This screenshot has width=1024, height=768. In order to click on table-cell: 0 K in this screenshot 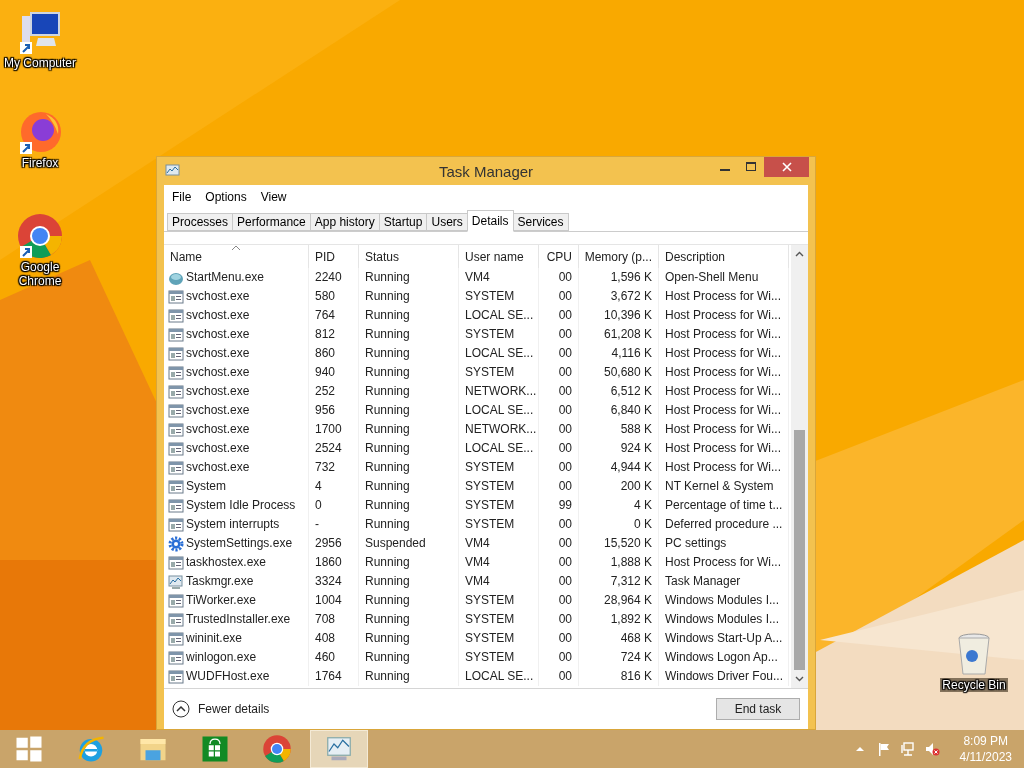, I will do `click(619, 524)`.